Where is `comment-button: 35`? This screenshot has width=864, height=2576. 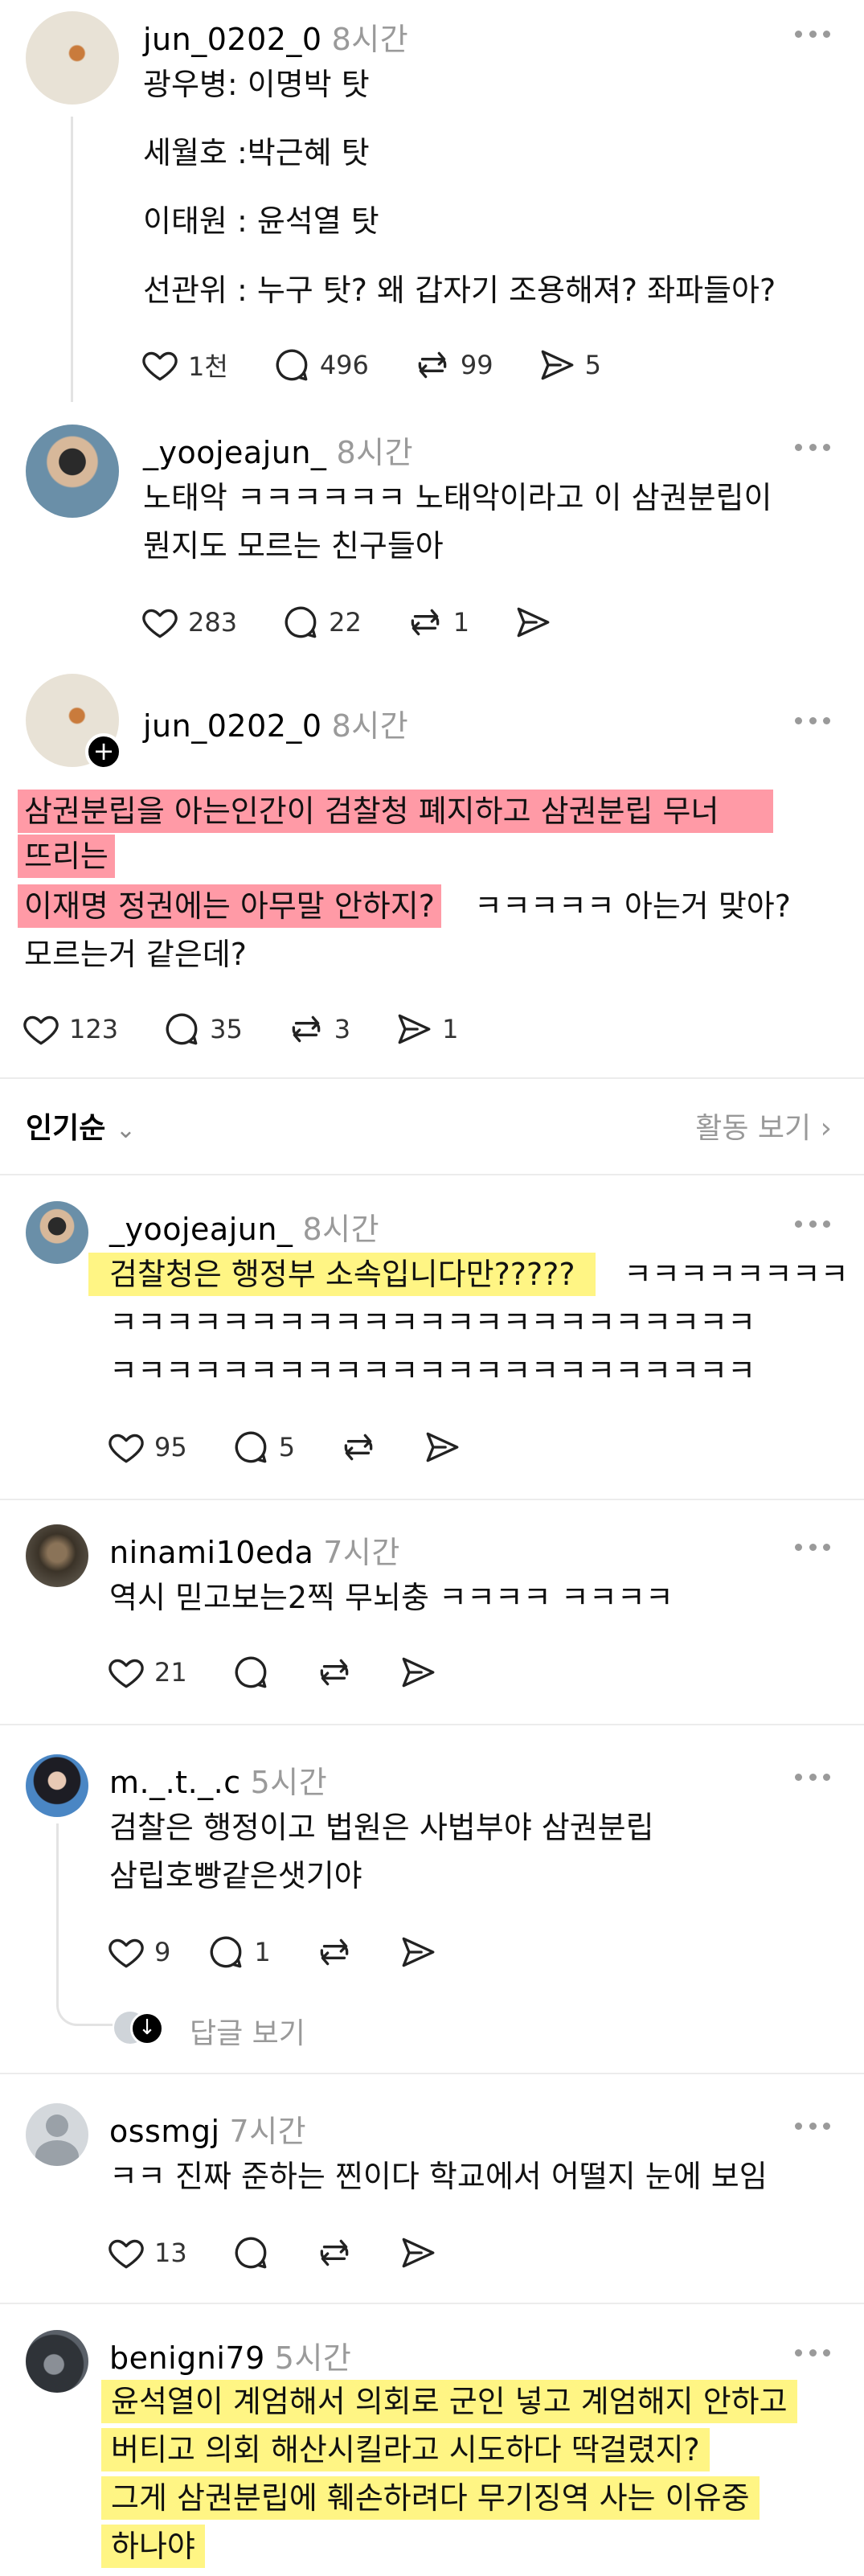 comment-button: 35 is located at coordinates (202, 1029).